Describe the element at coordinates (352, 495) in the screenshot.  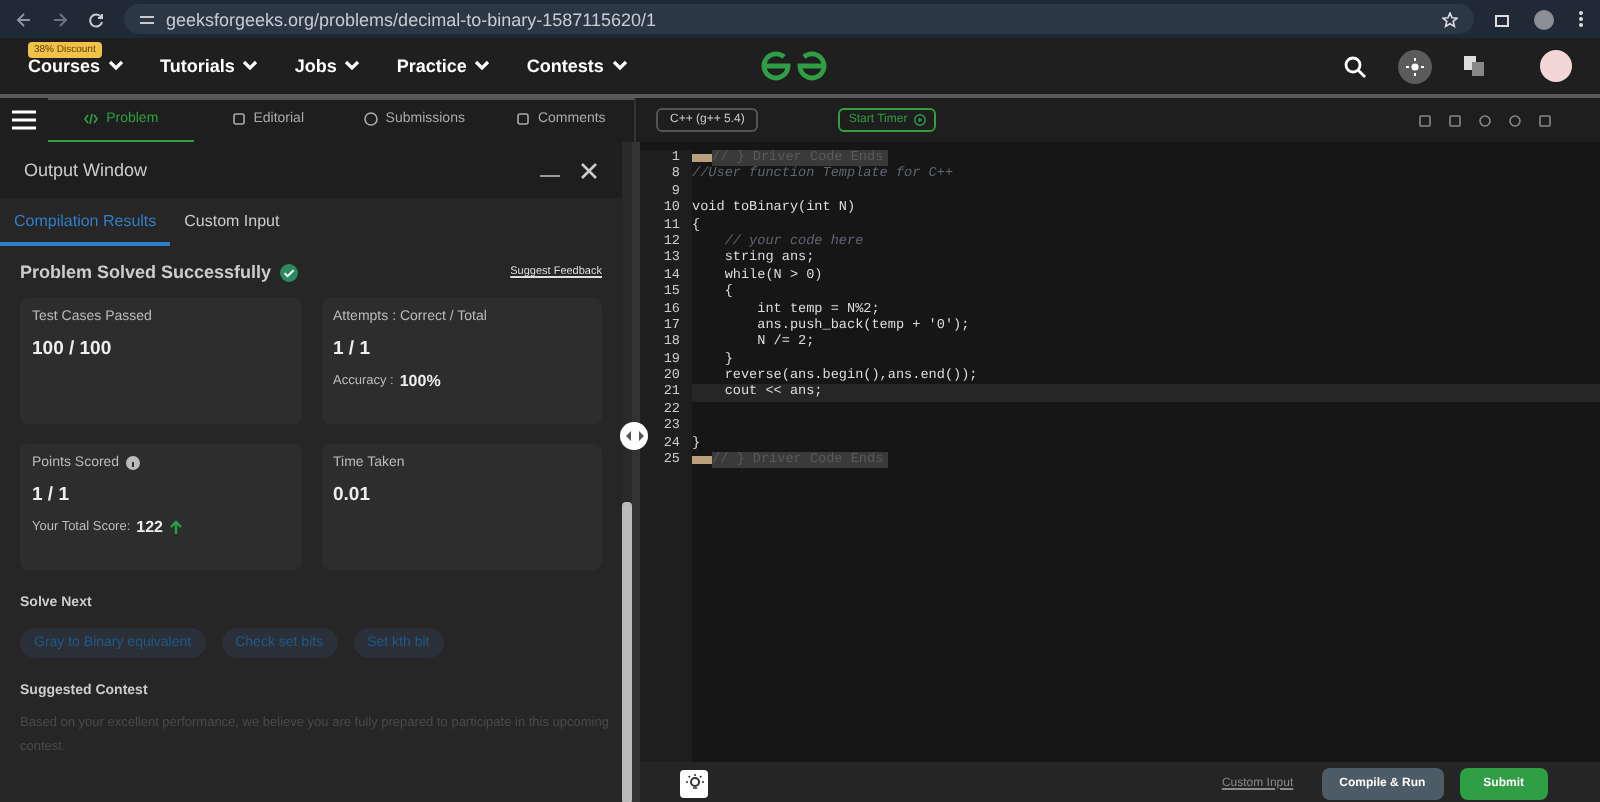
I see `card-value: 0.01` at that location.